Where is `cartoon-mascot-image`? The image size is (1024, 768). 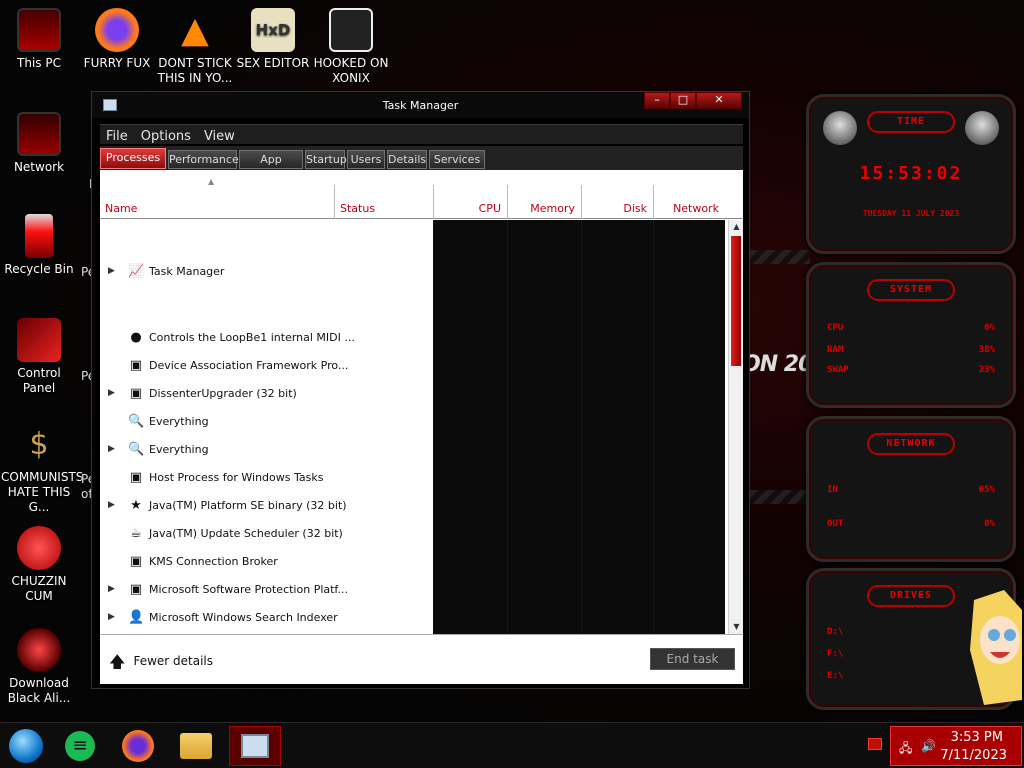 cartoon-mascot-image is located at coordinates (996, 647).